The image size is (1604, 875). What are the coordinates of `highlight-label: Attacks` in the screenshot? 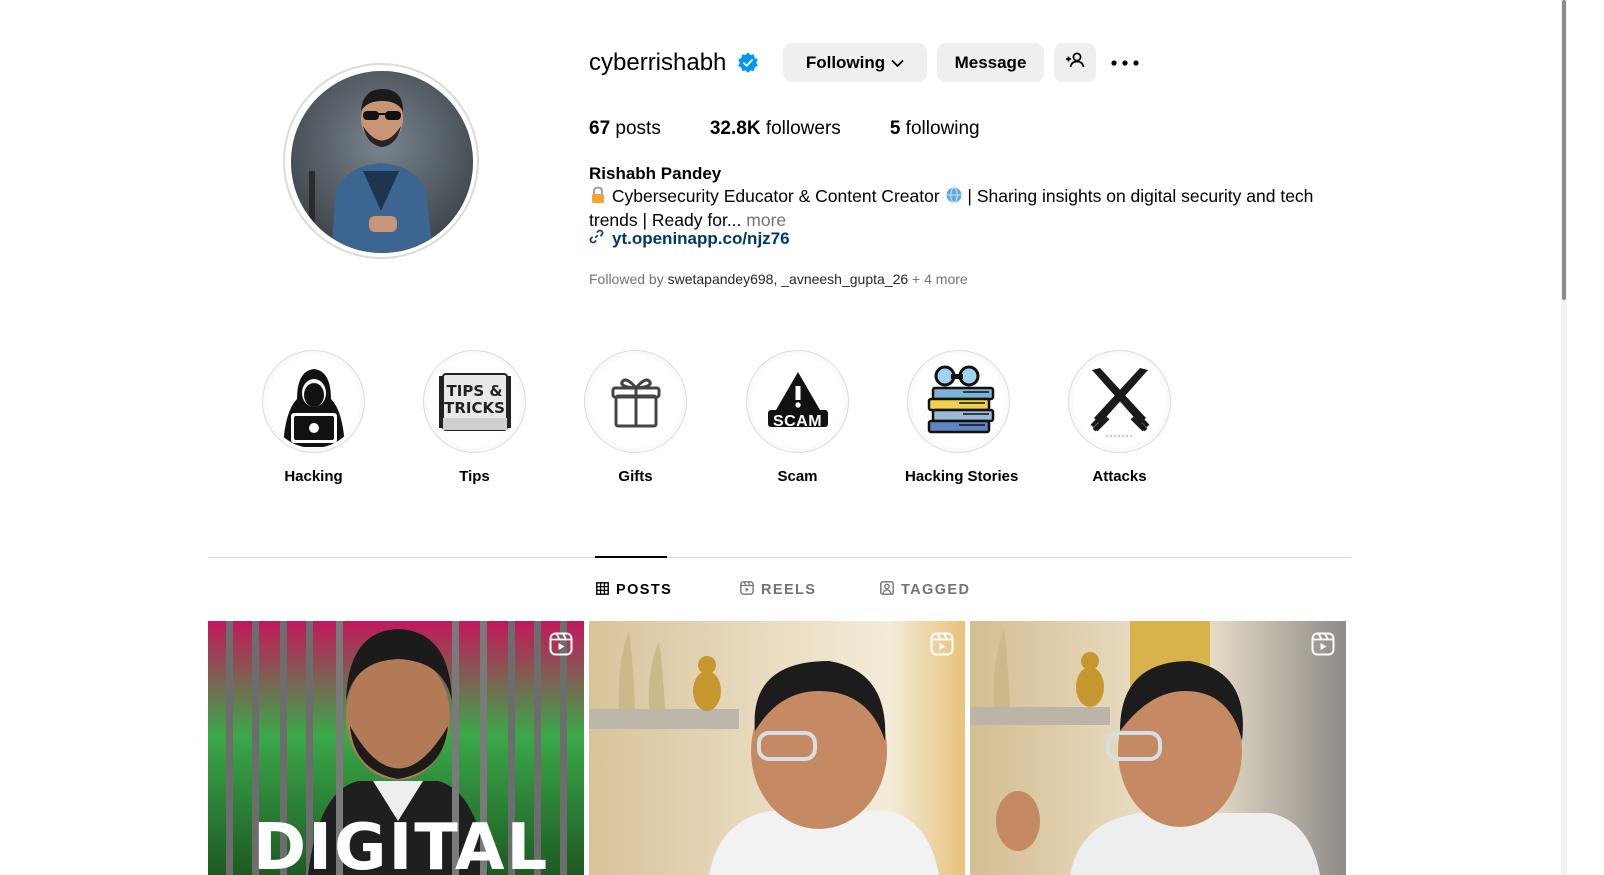 It's located at (1119, 476).